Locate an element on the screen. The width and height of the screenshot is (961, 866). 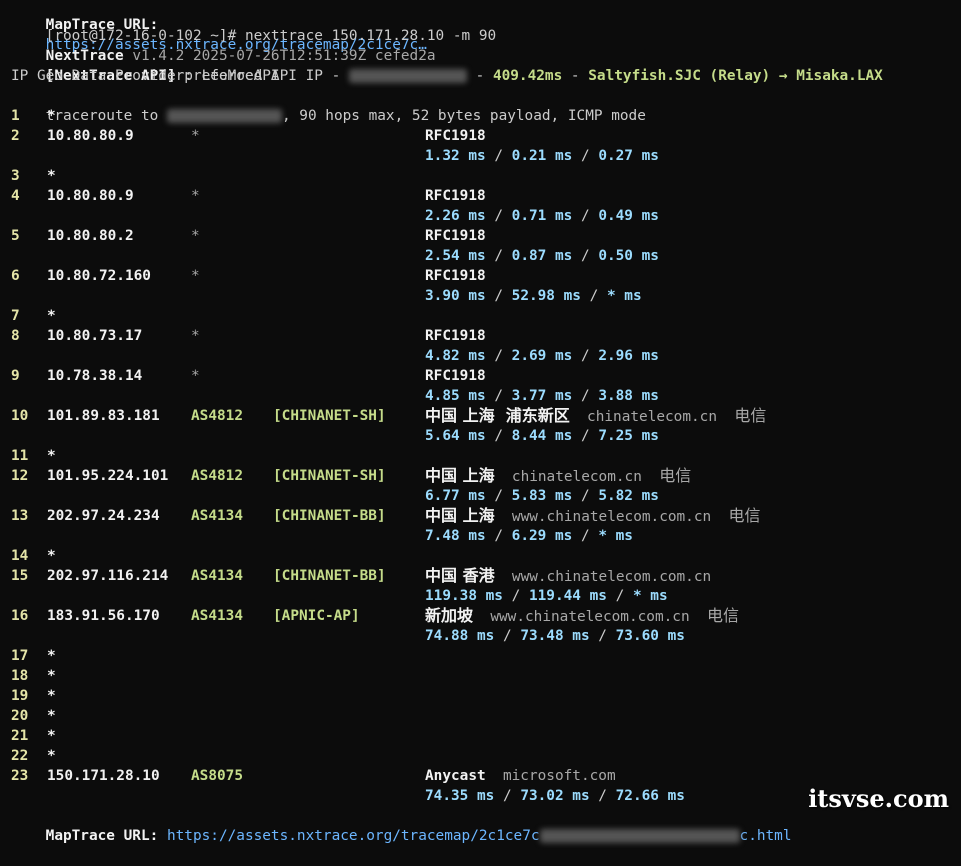
hop-ip: 150.171.28.10 is located at coordinates (103, 776).